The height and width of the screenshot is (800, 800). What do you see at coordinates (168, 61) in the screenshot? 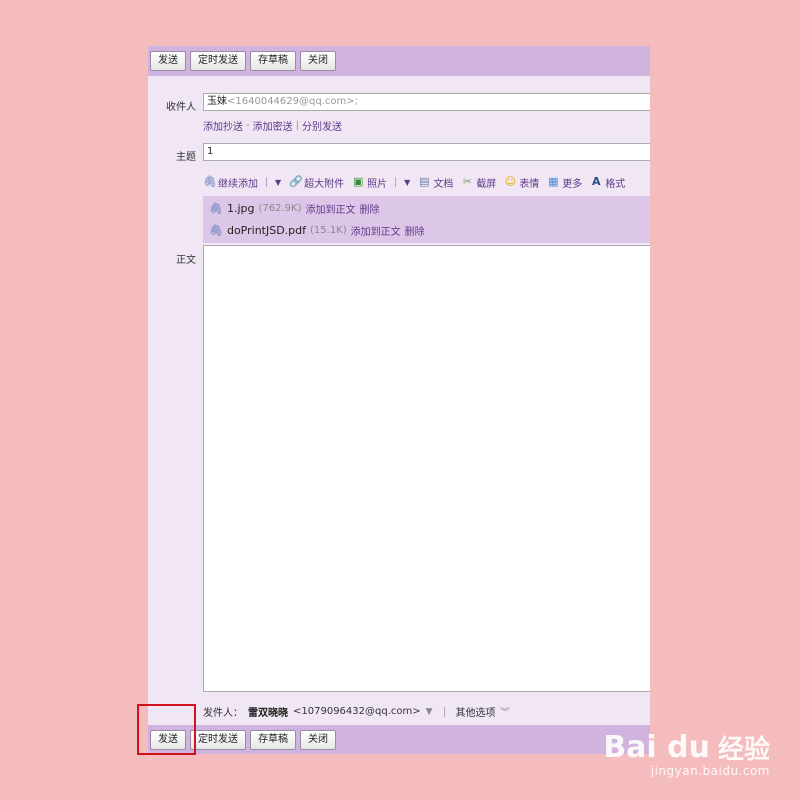
I see `send-button-top: 发送` at bounding box center [168, 61].